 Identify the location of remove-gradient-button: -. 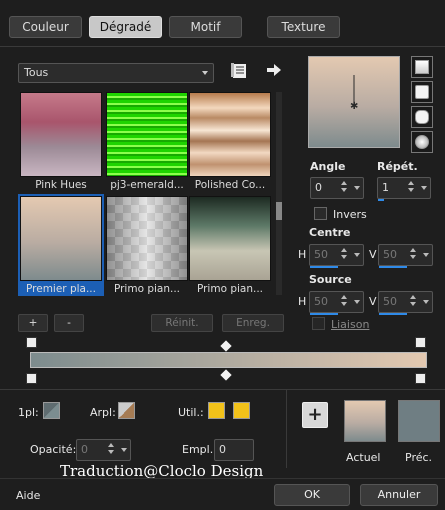
(69, 323).